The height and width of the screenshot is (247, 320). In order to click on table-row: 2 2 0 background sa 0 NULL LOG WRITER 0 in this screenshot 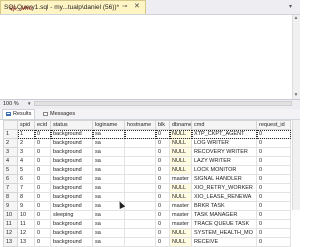, I will do `click(147, 143)`.